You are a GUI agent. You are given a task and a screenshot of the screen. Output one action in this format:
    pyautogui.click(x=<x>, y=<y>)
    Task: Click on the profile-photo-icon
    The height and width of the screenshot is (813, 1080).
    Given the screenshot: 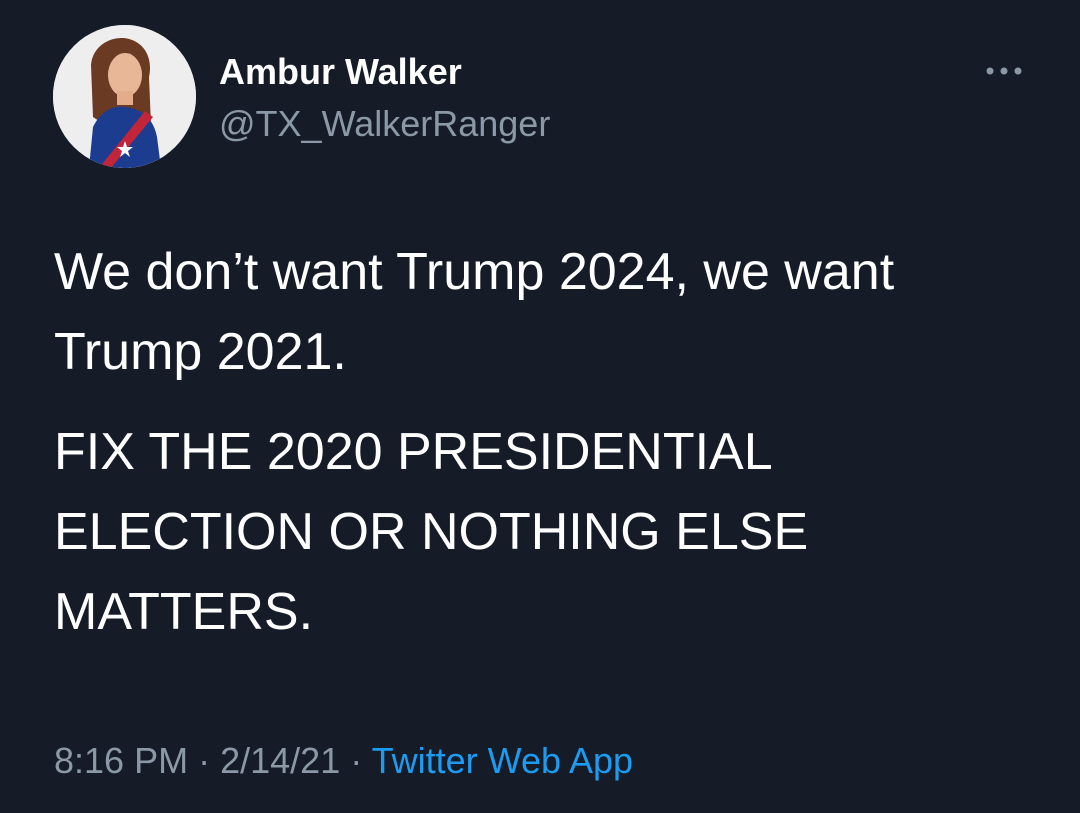 What is the action you would take?
    pyautogui.click(x=124, y=96)
    